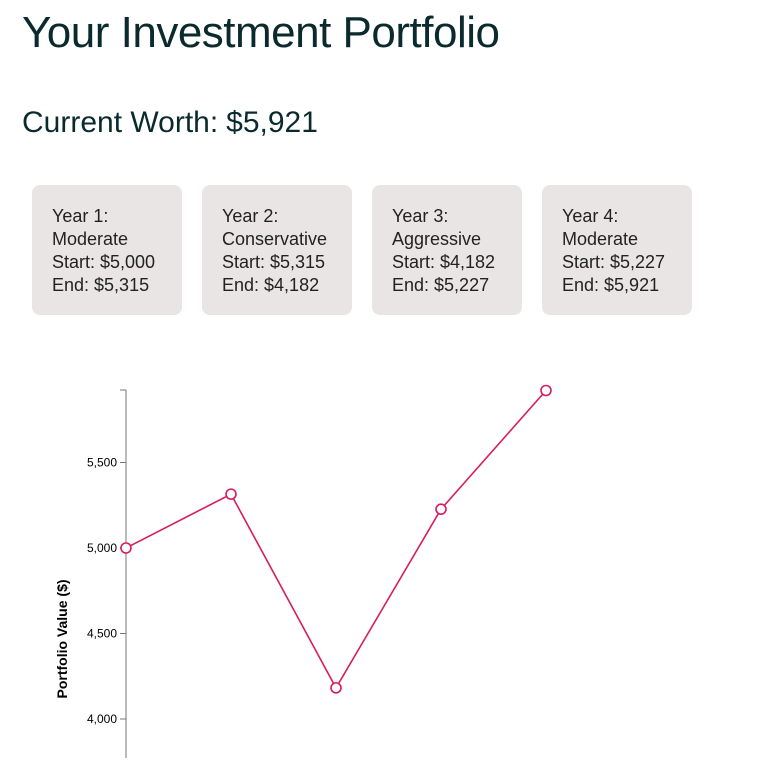 The width and height of the screenshot is (760, 763). What do you see at coordinates (120, 122) in the screenshot?
I see `current-worth-label: Current Worth:` at bounding box center [120, 122].